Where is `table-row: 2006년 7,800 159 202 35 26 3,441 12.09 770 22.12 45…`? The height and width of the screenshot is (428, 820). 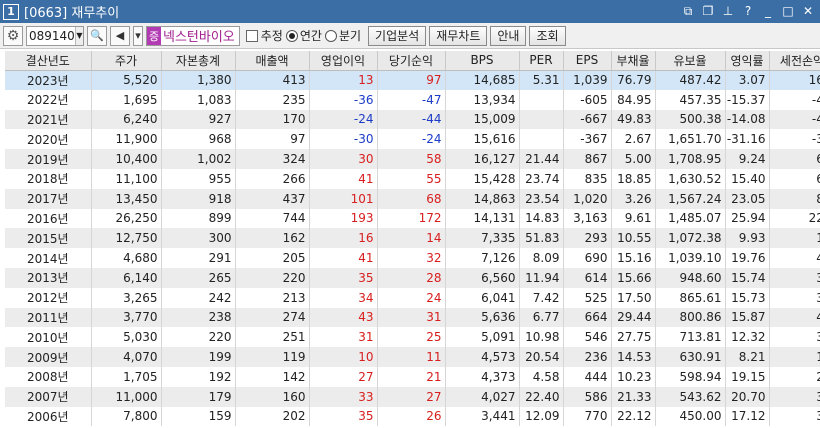
table-row: 2006년 7,800 159 202 35 26 3,441 12.09 770 22.12 45… is located at coordinates (412, 416).